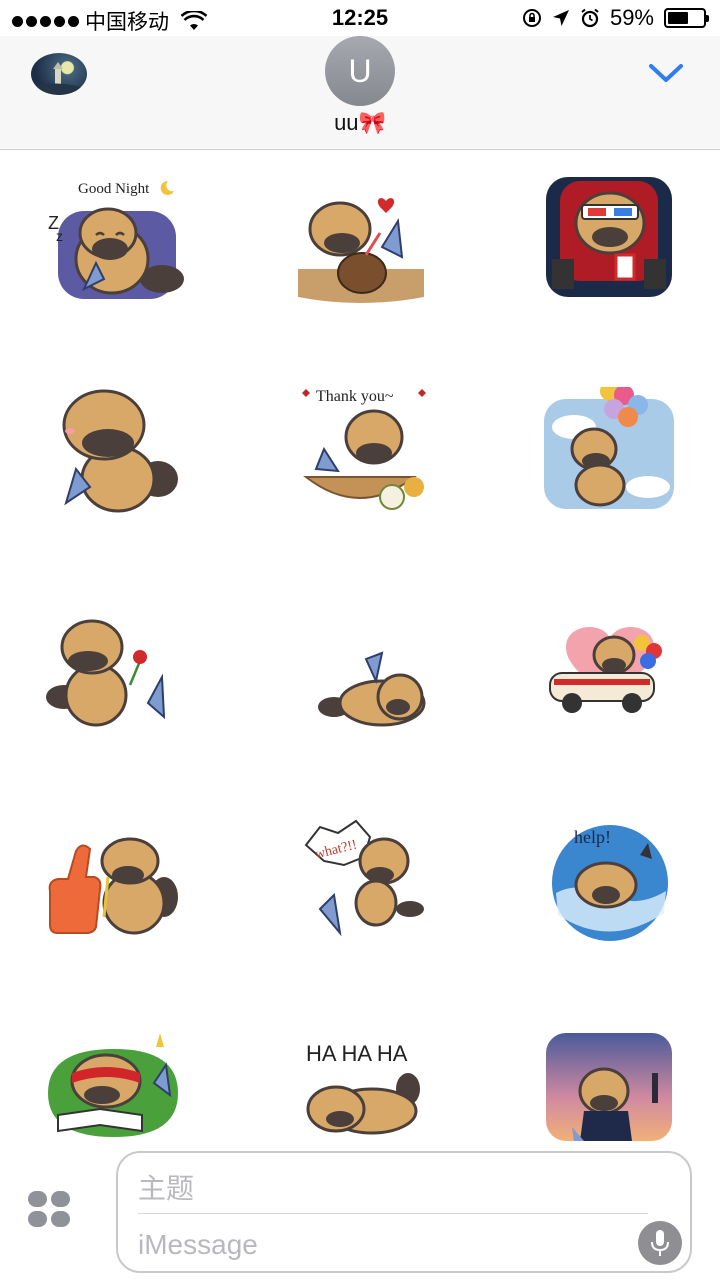 This screenshot has height=1280, width=720. What do you see at coordinates (355, 396) in the screenshot?
I see `thank-you-caption: Thank you~` at bounding box center [355, 396].